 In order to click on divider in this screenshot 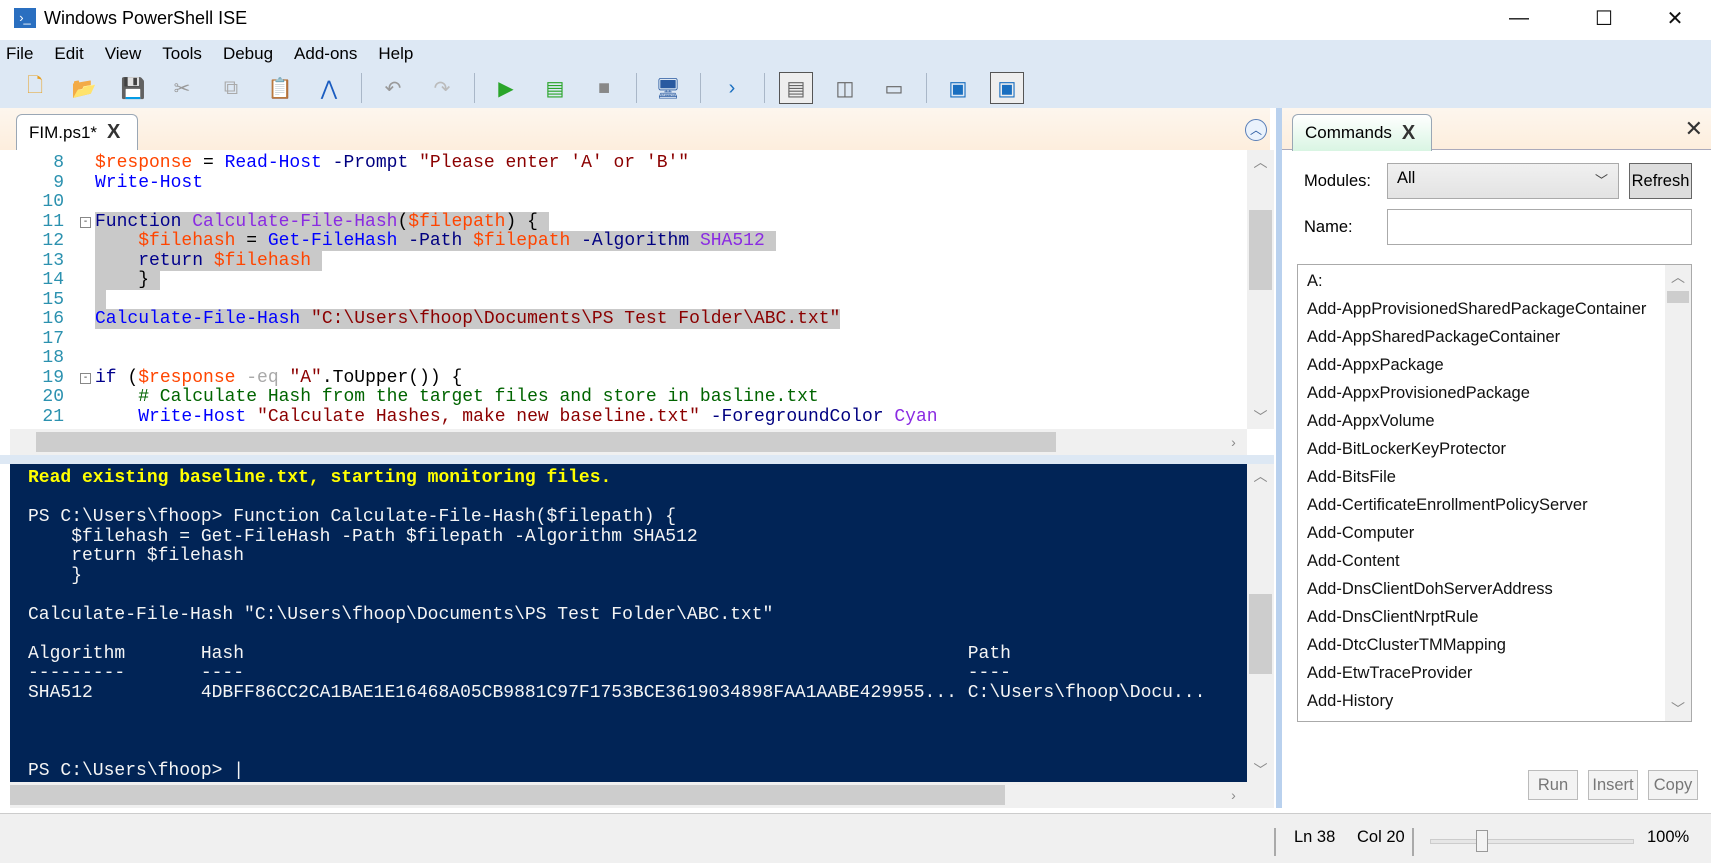, I will do `click(1413, 842)`.